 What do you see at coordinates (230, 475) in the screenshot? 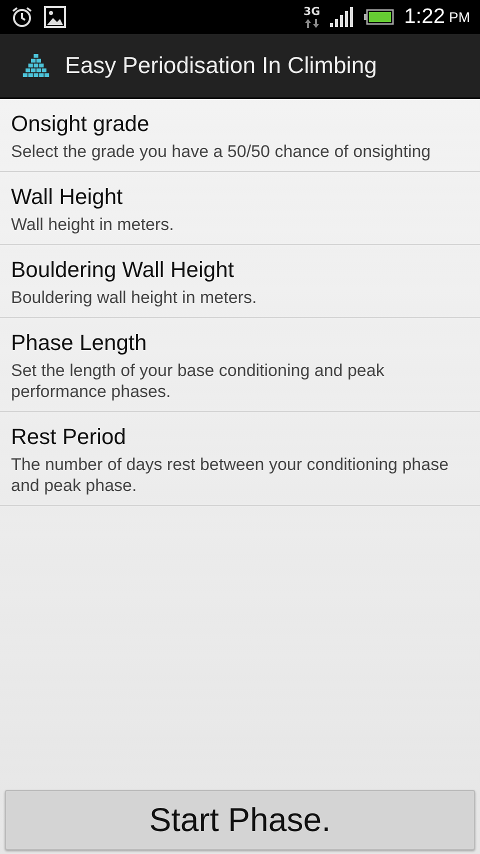
I see `preference-summary: The number of days rest between your conditioning phase and peak phase.` at bounding box center [230, 475].